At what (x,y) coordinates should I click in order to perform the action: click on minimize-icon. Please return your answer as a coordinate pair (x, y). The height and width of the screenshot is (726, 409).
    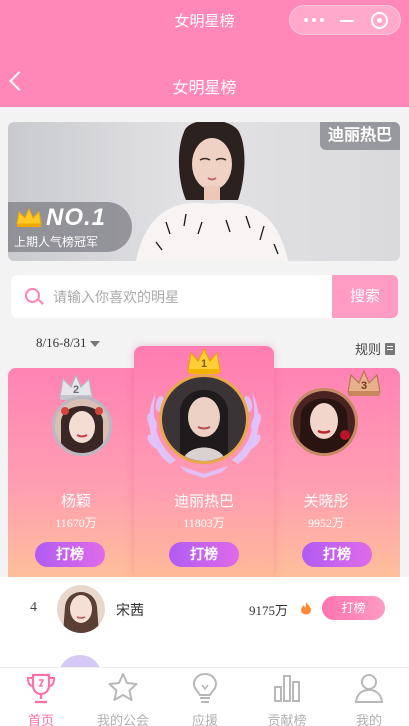
    Looking at the image, I should click on (347, 21).